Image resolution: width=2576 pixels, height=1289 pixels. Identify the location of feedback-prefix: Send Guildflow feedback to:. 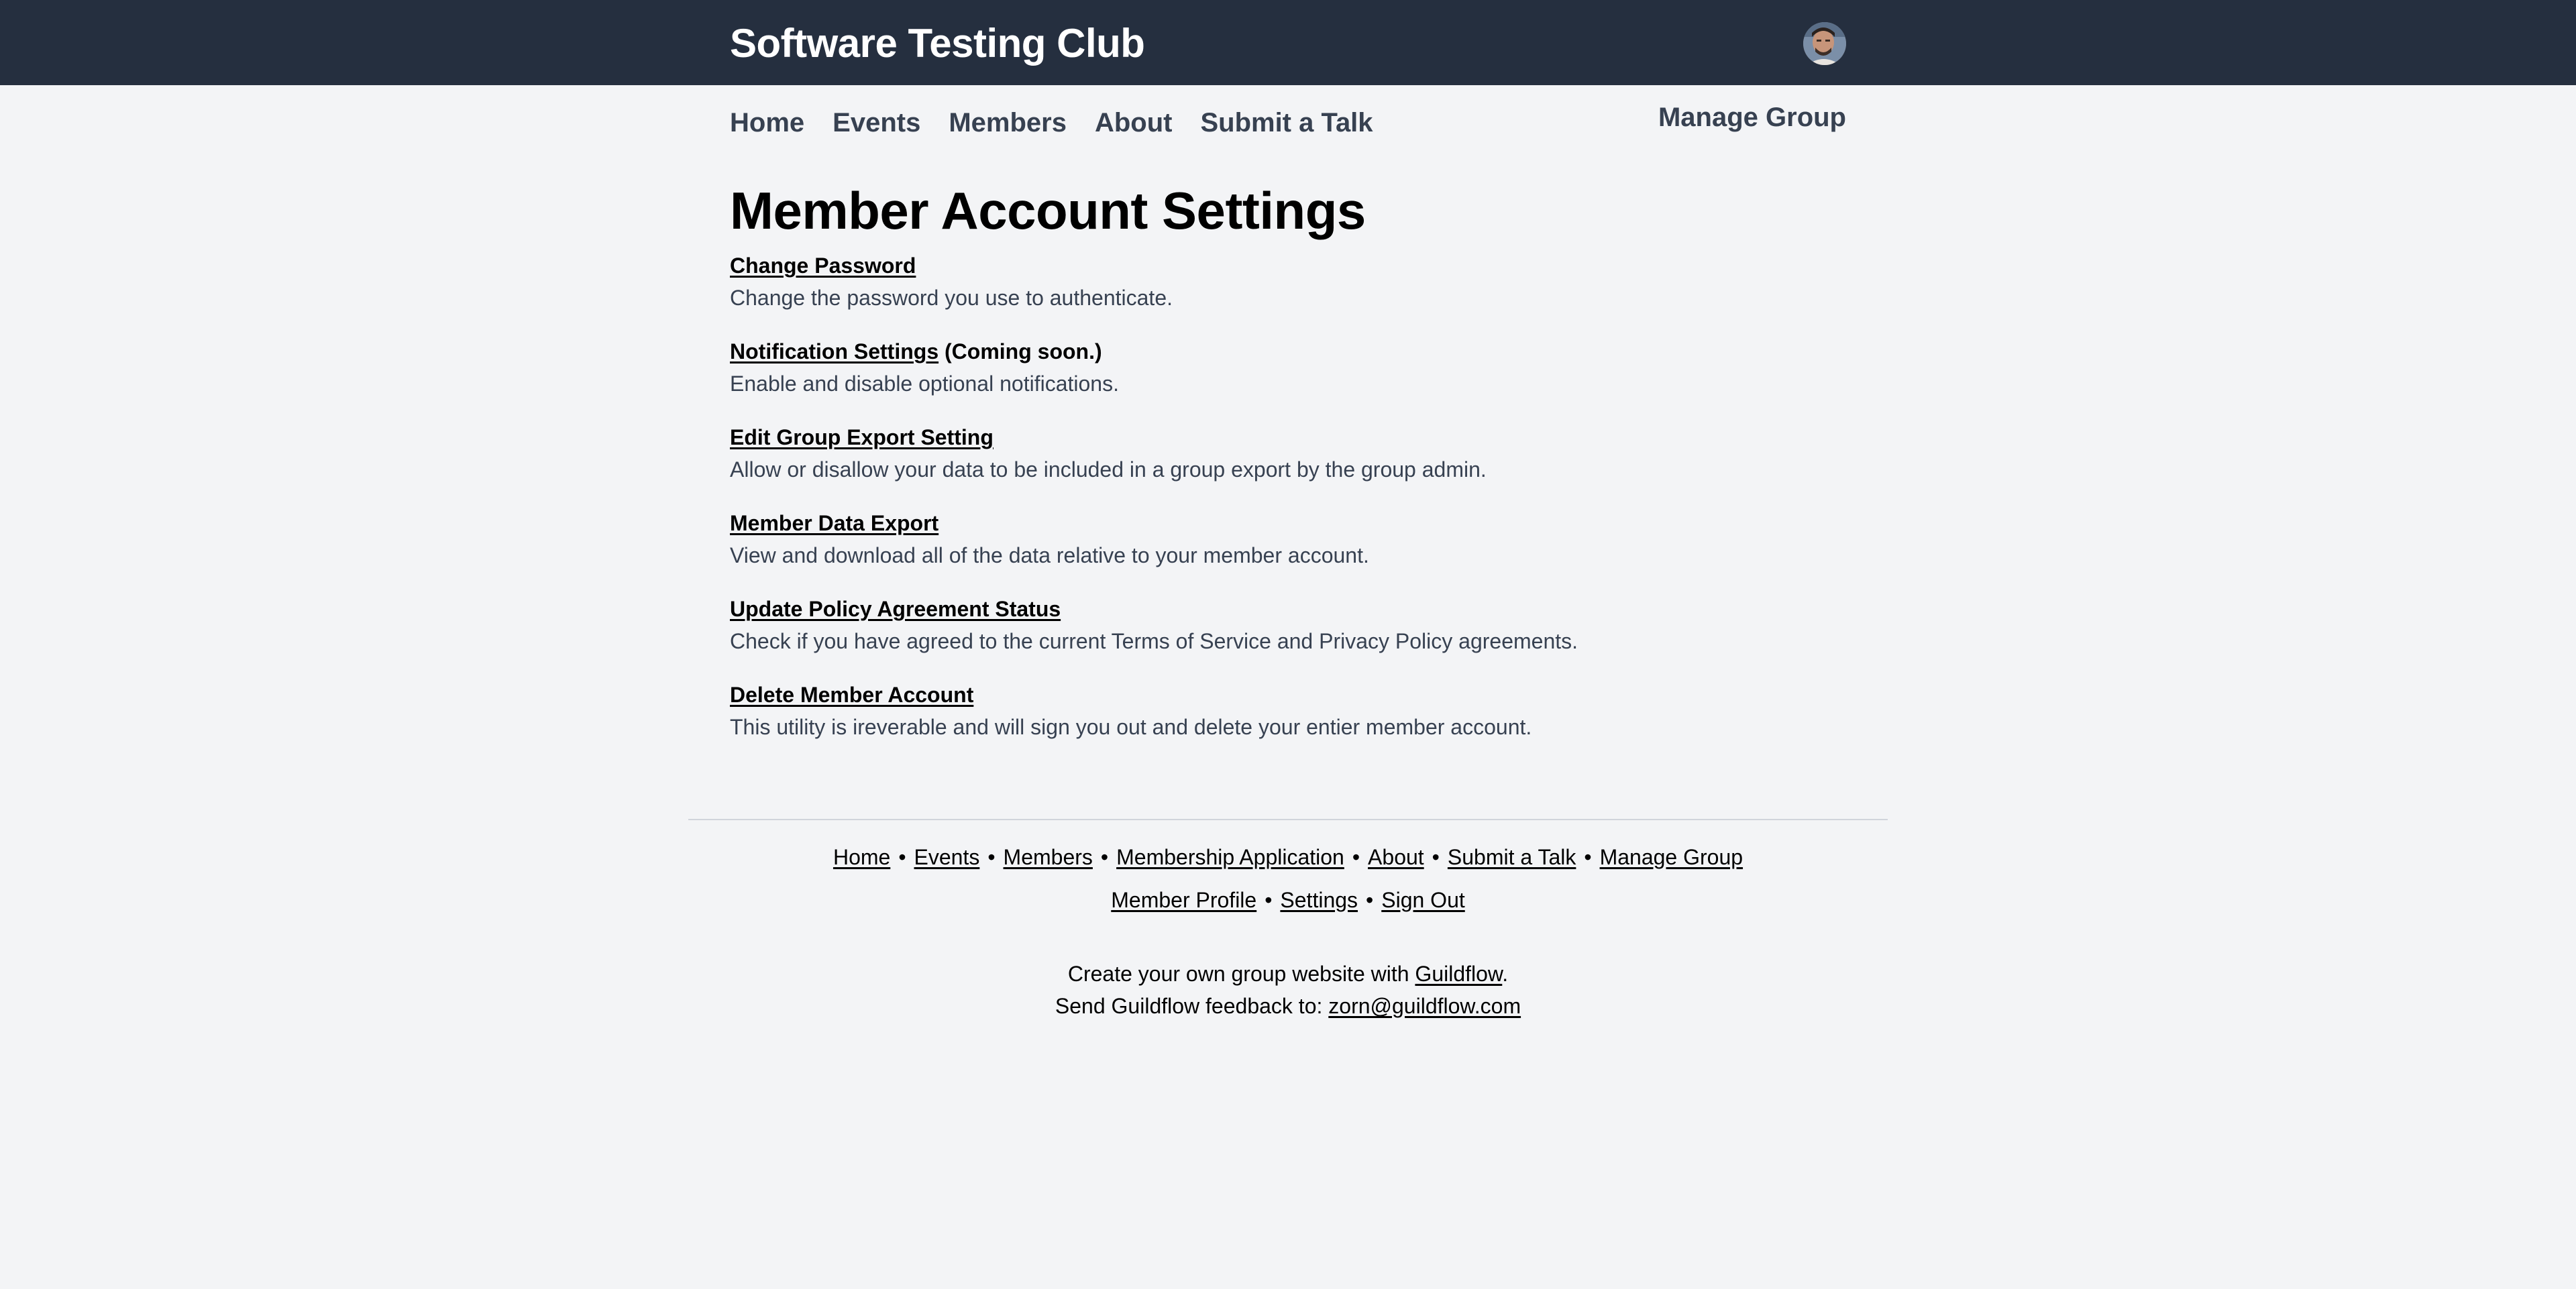
(1192, 1006).